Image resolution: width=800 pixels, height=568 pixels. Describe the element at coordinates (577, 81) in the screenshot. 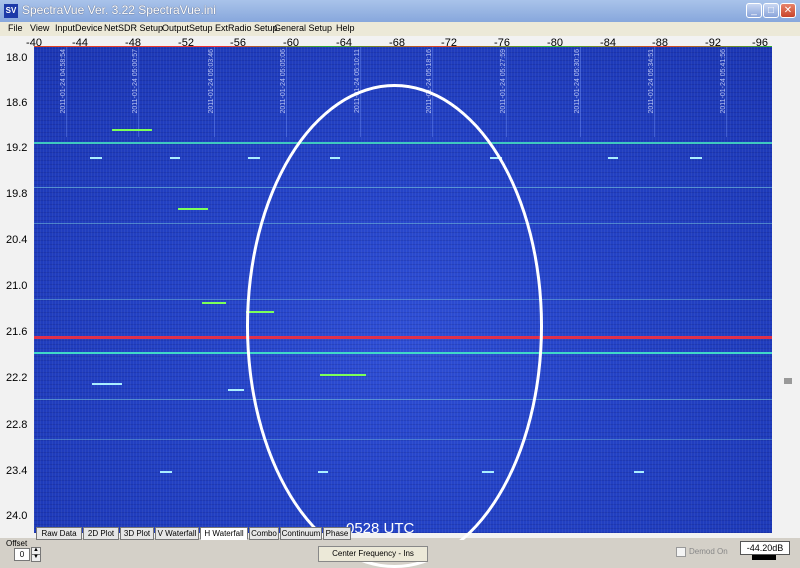

I see `timestamp-label: 2011-01-24 05:30:16` at that location.